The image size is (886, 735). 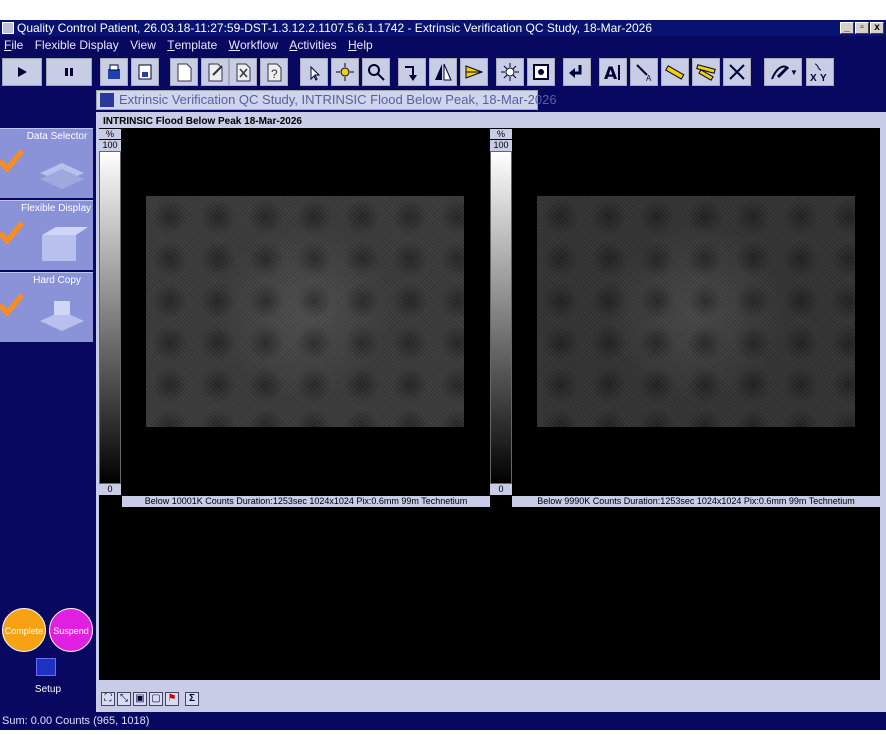 What do you see at coordinates (156, 699) in the screenshot?
I see `display-icon: ▢` at bounding box center [156, 699].